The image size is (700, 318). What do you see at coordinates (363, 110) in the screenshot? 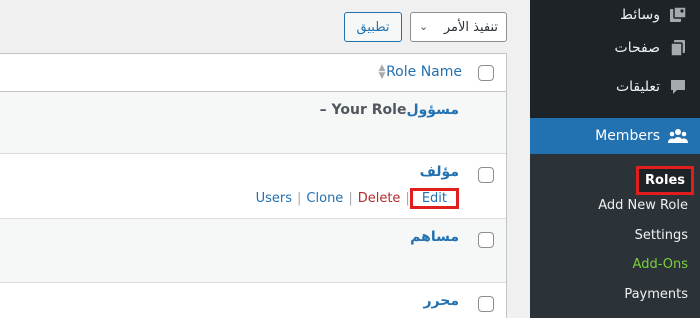
I see `your-role-label: – Your Role` at bounding box center [363, 110].